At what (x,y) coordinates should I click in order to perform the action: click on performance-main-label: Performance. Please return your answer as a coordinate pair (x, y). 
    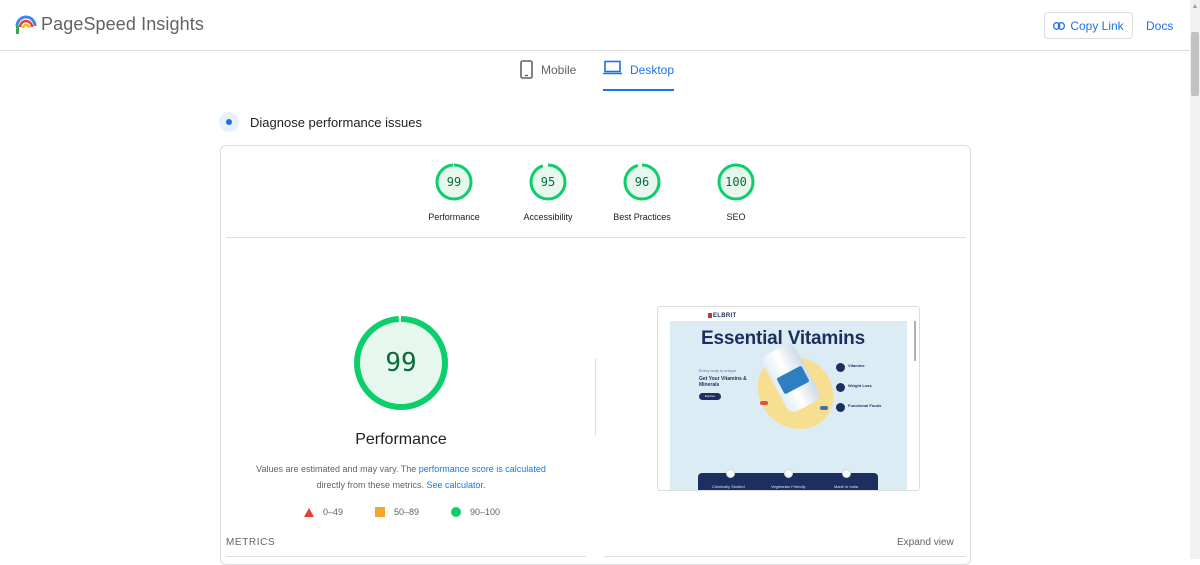
    Looking at the image, I should click on (401, 439).